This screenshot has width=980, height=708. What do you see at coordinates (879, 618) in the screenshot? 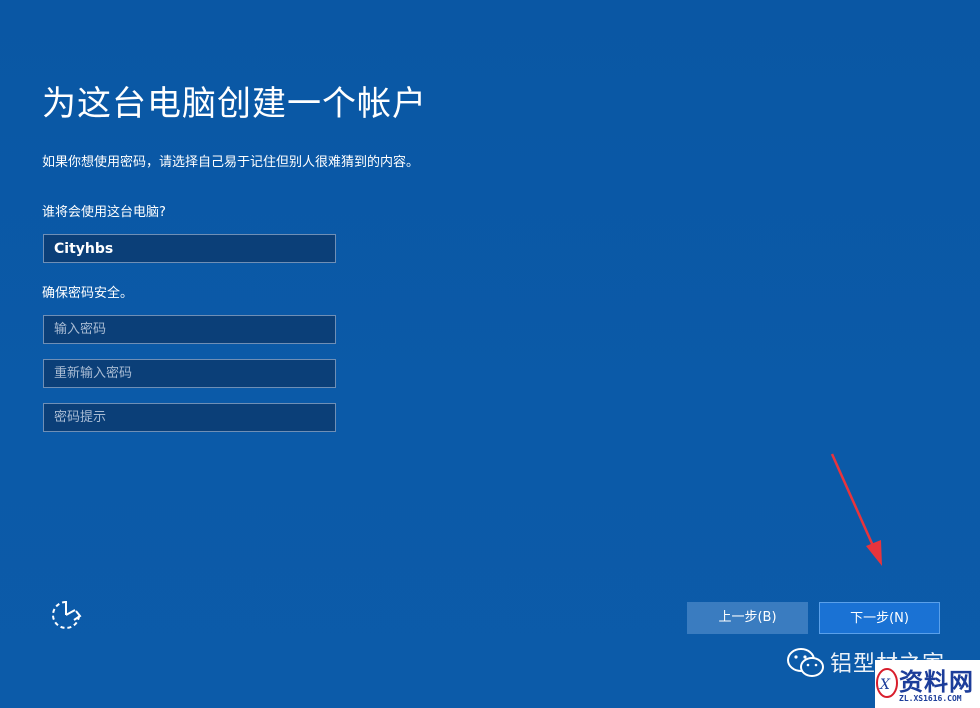
I see `next-button: 下一步(N)` at bounding box center [879, 618].